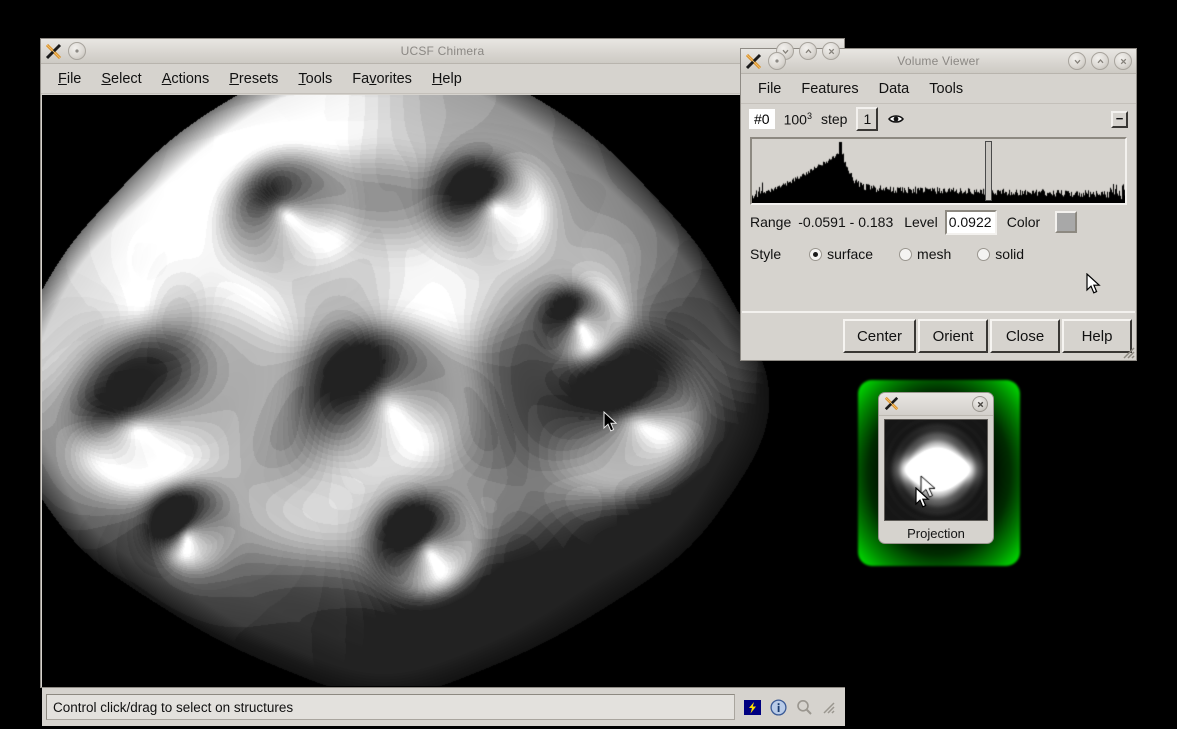 The width and height of the screenshot is (1177, 729). I want to click on step-value-button: 1, so click(867, 119).